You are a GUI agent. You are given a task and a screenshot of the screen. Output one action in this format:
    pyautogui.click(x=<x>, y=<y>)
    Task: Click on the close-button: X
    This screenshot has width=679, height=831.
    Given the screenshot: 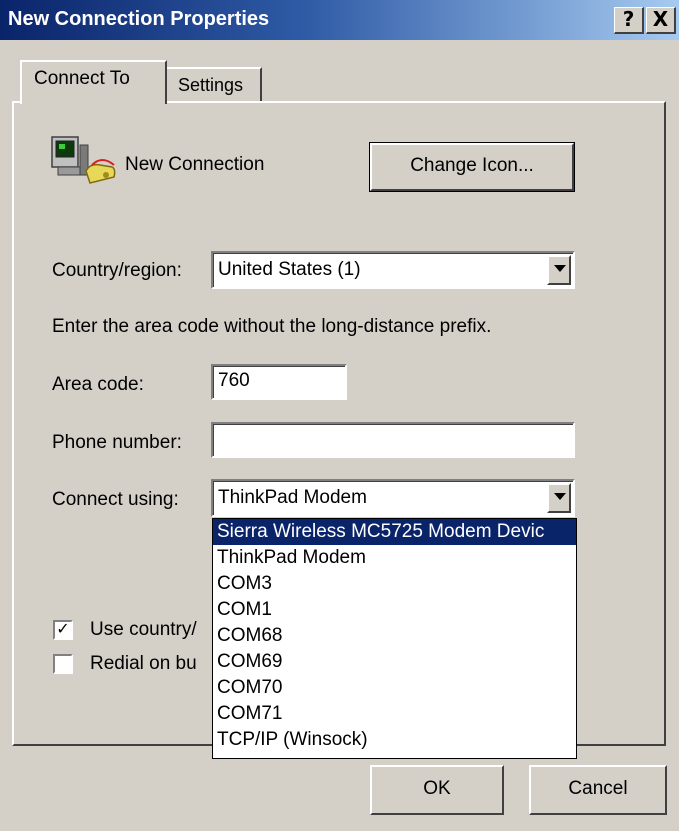 What is the action you would take?
    pyautogui.click(x=661, y=20)
    